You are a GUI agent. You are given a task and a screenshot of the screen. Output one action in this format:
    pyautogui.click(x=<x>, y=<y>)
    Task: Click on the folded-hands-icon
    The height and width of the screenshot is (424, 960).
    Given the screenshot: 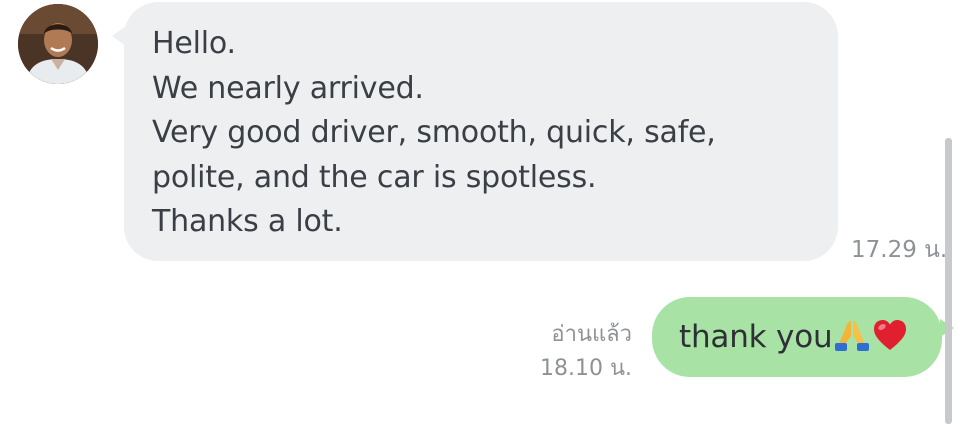 What is the action you would take?
    pyautogui.click(x=852, y=337)
    